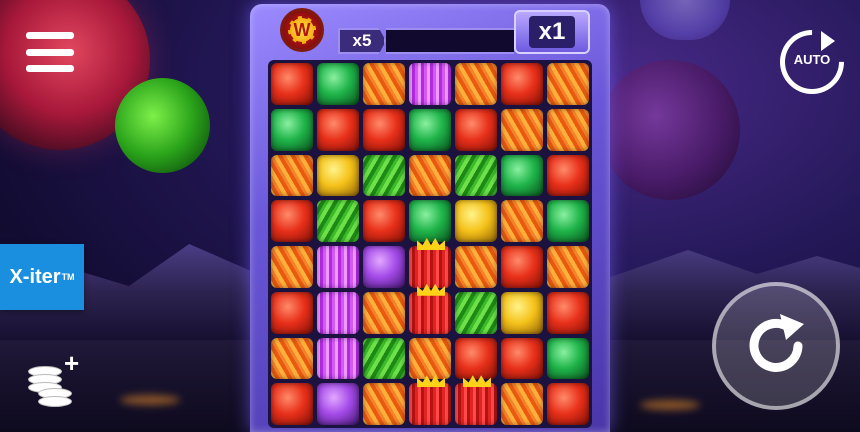  What do you see at coordinates (72, 363) in the screenshot?
I see `plus-icon: +` at bounding box center [72, 363].